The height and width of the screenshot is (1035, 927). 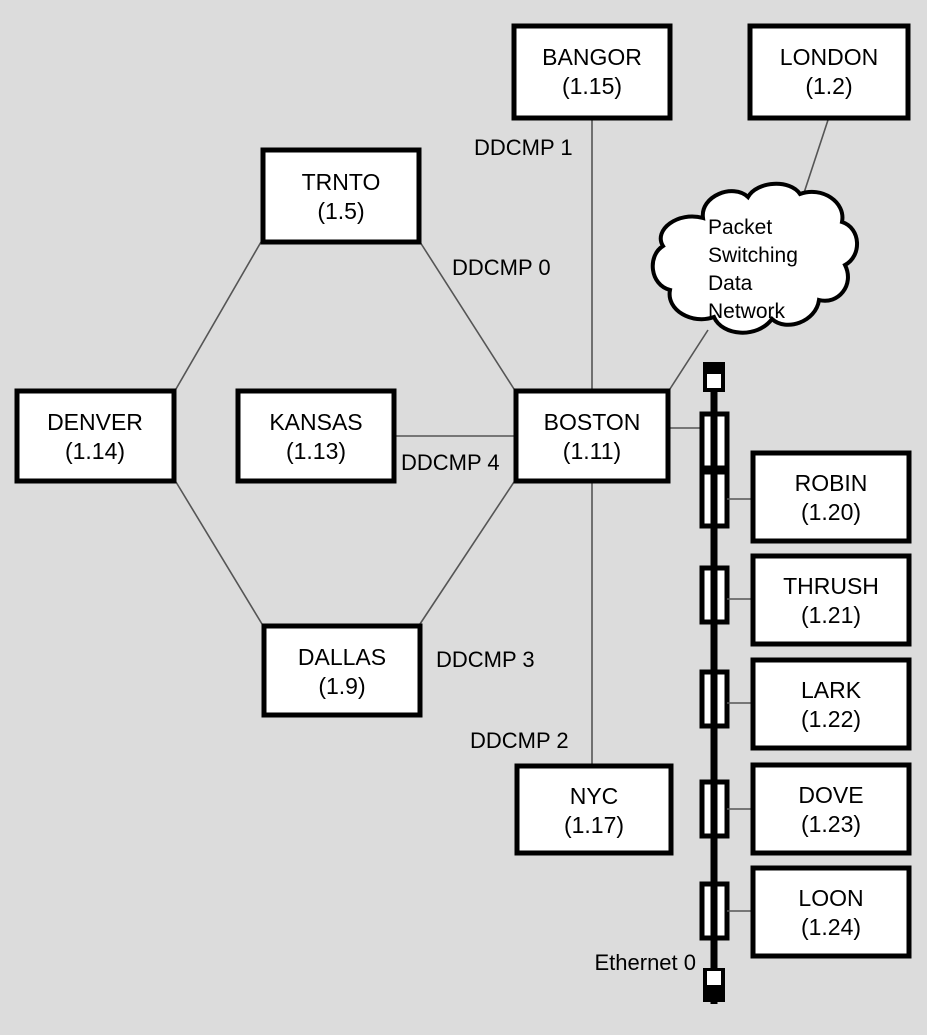 I want to click on node-denver-box, so click(x=95, y=436).